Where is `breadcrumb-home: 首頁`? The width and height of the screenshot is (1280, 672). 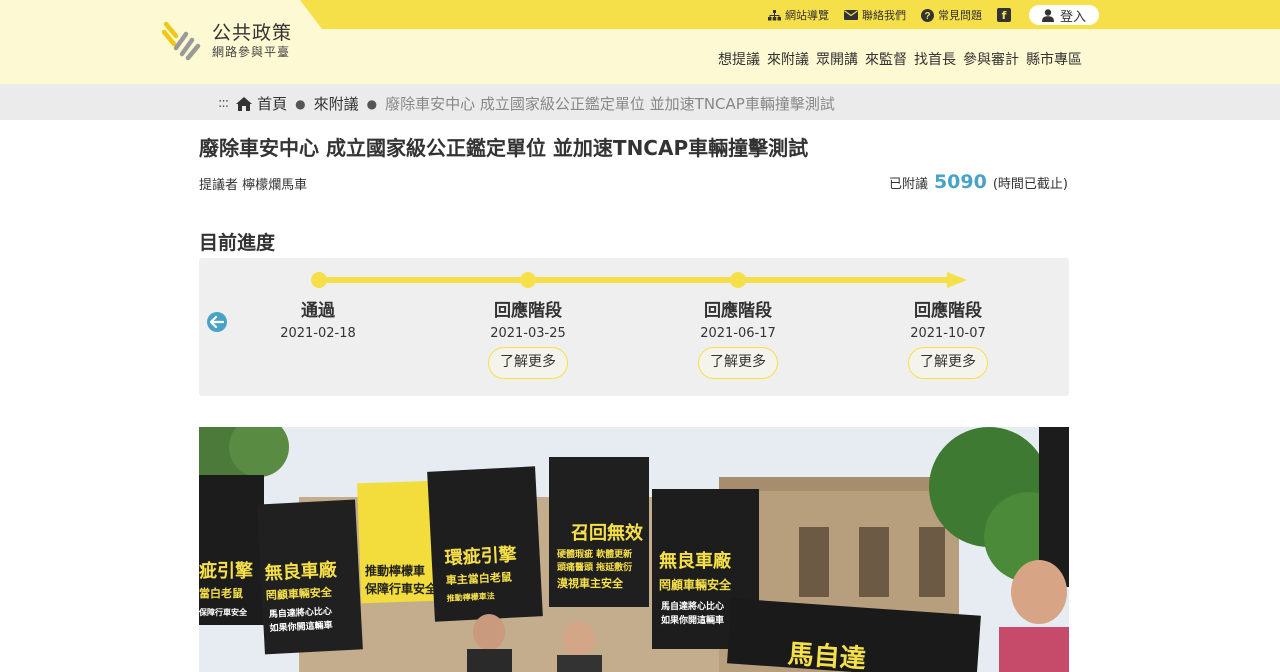
breadcrumb-home: 首頁 is located at coordinates (272, 103).